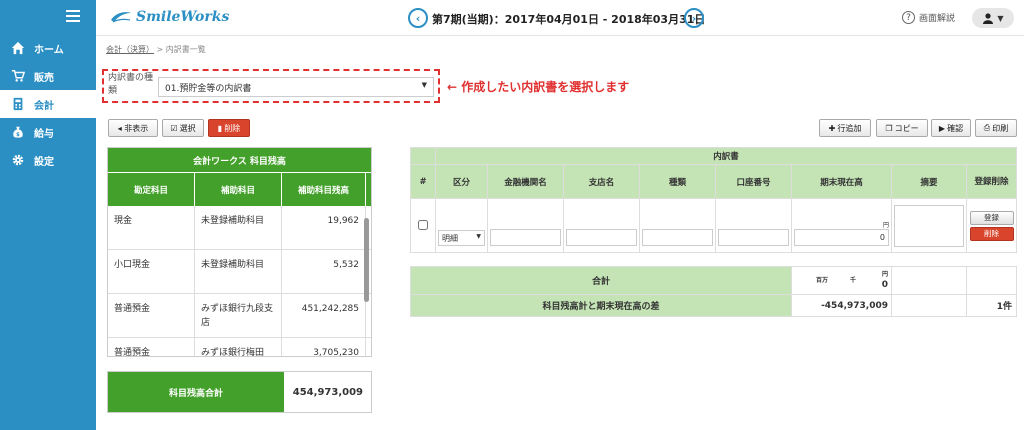  Describe the element at coordinates (753, 237) in the screenshot. I see `account-number-field` at that location.